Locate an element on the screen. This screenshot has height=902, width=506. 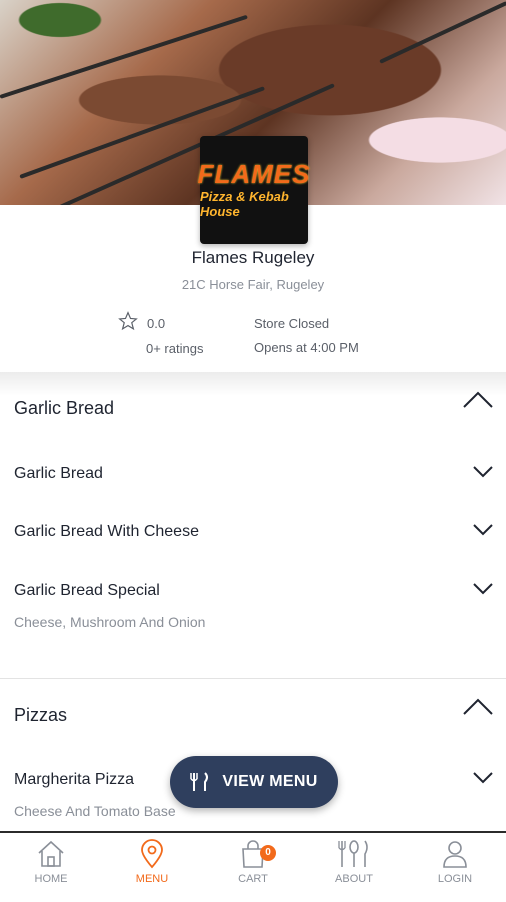
divider is located at coordinates (253, 678).